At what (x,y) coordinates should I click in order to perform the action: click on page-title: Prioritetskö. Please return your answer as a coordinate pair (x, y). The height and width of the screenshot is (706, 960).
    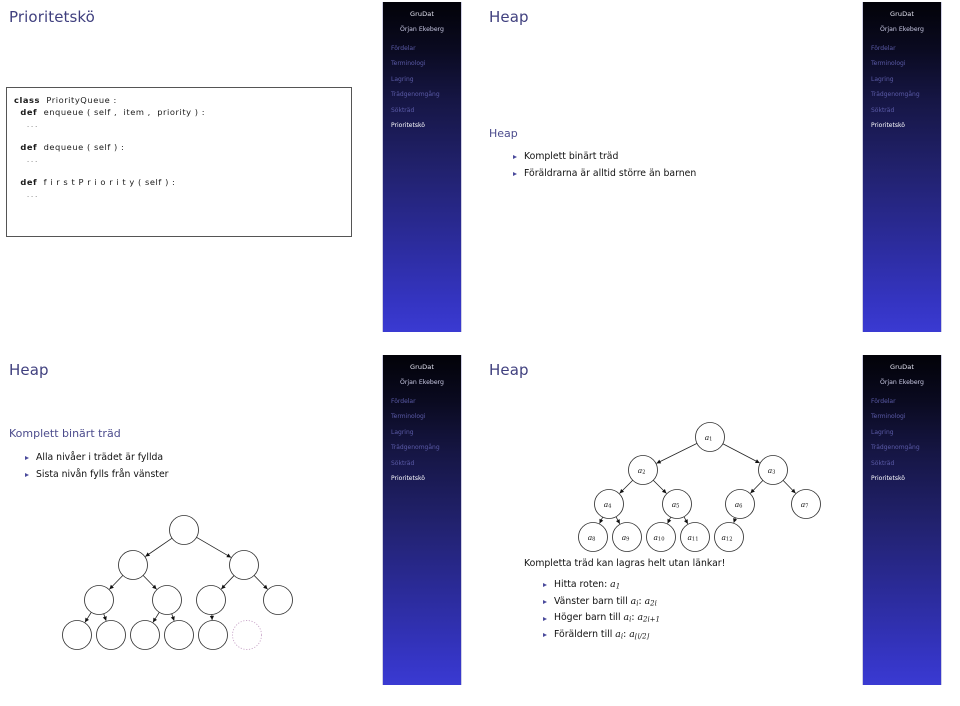
    Looking at the image, I should click on (52, 17).